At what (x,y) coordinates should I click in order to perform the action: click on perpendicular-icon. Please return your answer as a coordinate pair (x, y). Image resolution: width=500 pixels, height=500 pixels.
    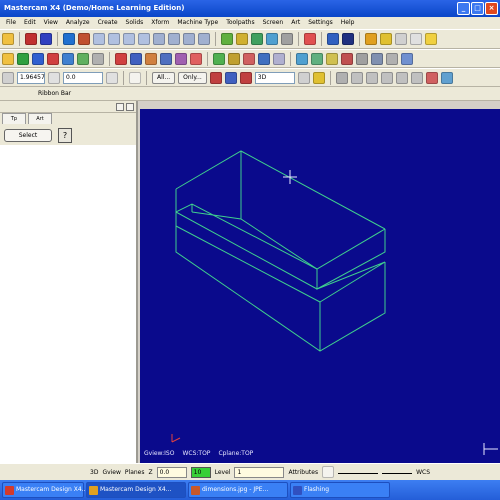
    Looking at the image, I should click on (446, 77).